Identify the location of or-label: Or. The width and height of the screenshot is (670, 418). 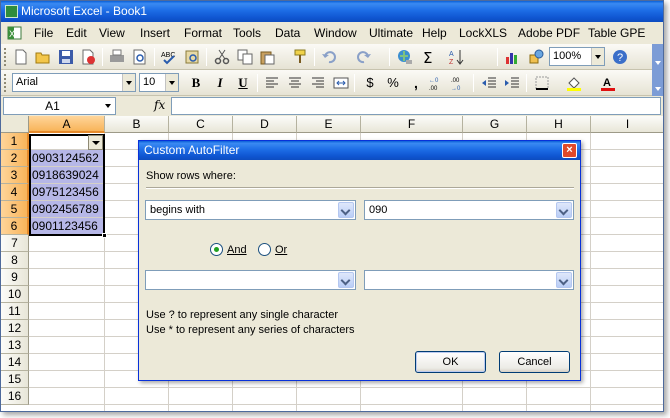
(281, 250).